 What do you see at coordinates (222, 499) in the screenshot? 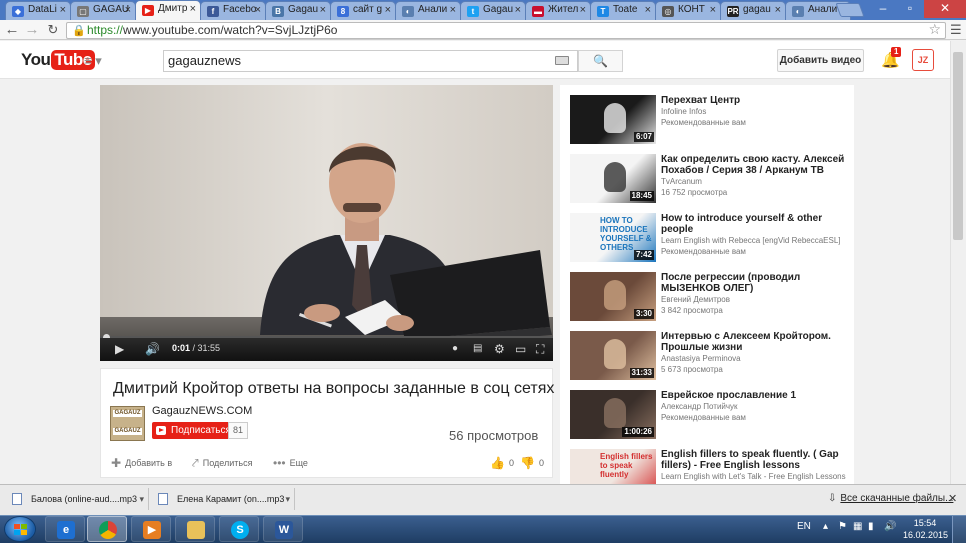
I see `download-item-2: Елена Карамит (on....mp3 ▾` at bounding box center [222, 499].